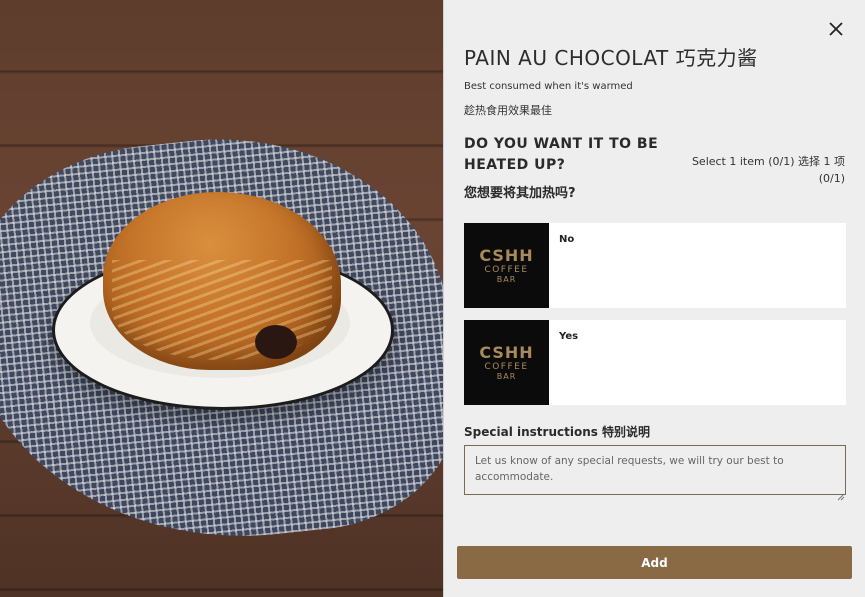 Image resolution: width=865 pixels, height=597 pixels. Describe the element at coordinates (768, 170) in the screenshot. I see `selection-hint: Select 1 item (0/1) 选择 1 项 (0/1)` at that location.